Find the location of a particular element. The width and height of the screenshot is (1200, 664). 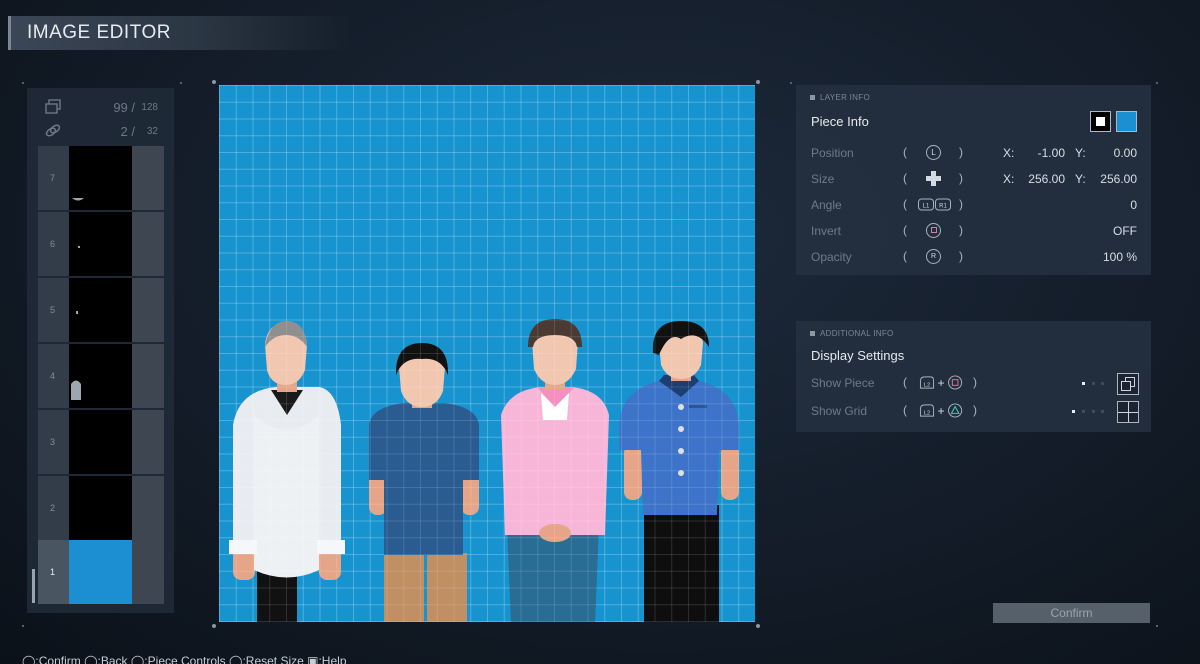

layer-number: 1 is located at coordinates (53, 572).